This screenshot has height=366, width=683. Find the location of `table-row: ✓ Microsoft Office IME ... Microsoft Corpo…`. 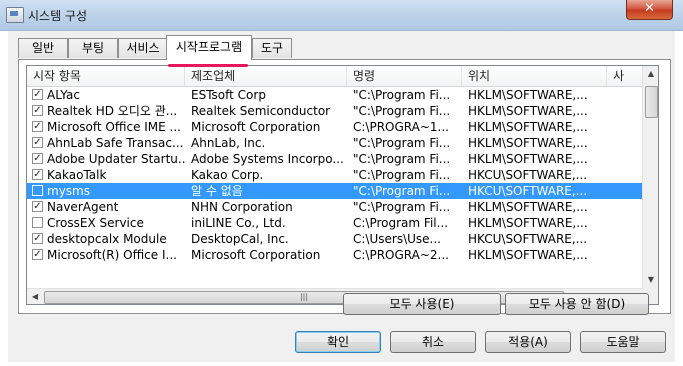

table-row: ✓ Microsoft Office IME ... Microsoft Corpo… is located at coordinates (334, 127).